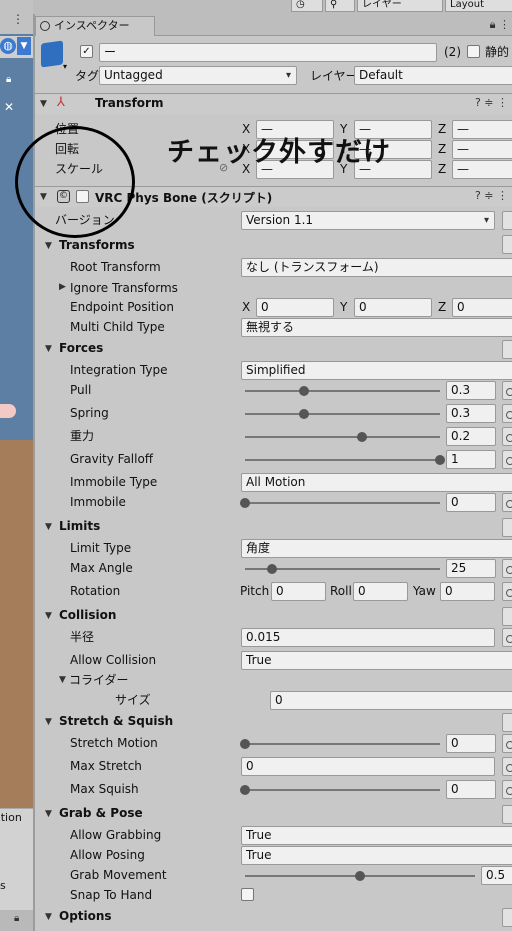  Describe the element at coordinates (471, 390) in the screenshot. I see `pull-value-field: 0.3` at that location.